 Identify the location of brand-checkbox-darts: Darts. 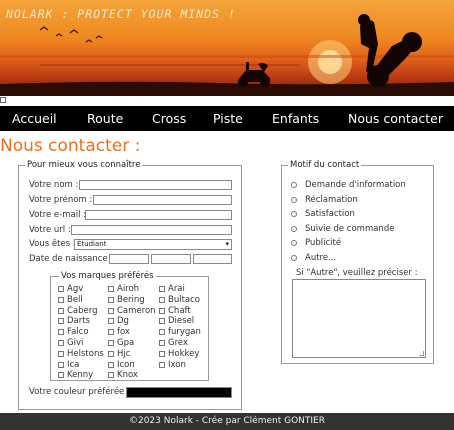
(74, 321).